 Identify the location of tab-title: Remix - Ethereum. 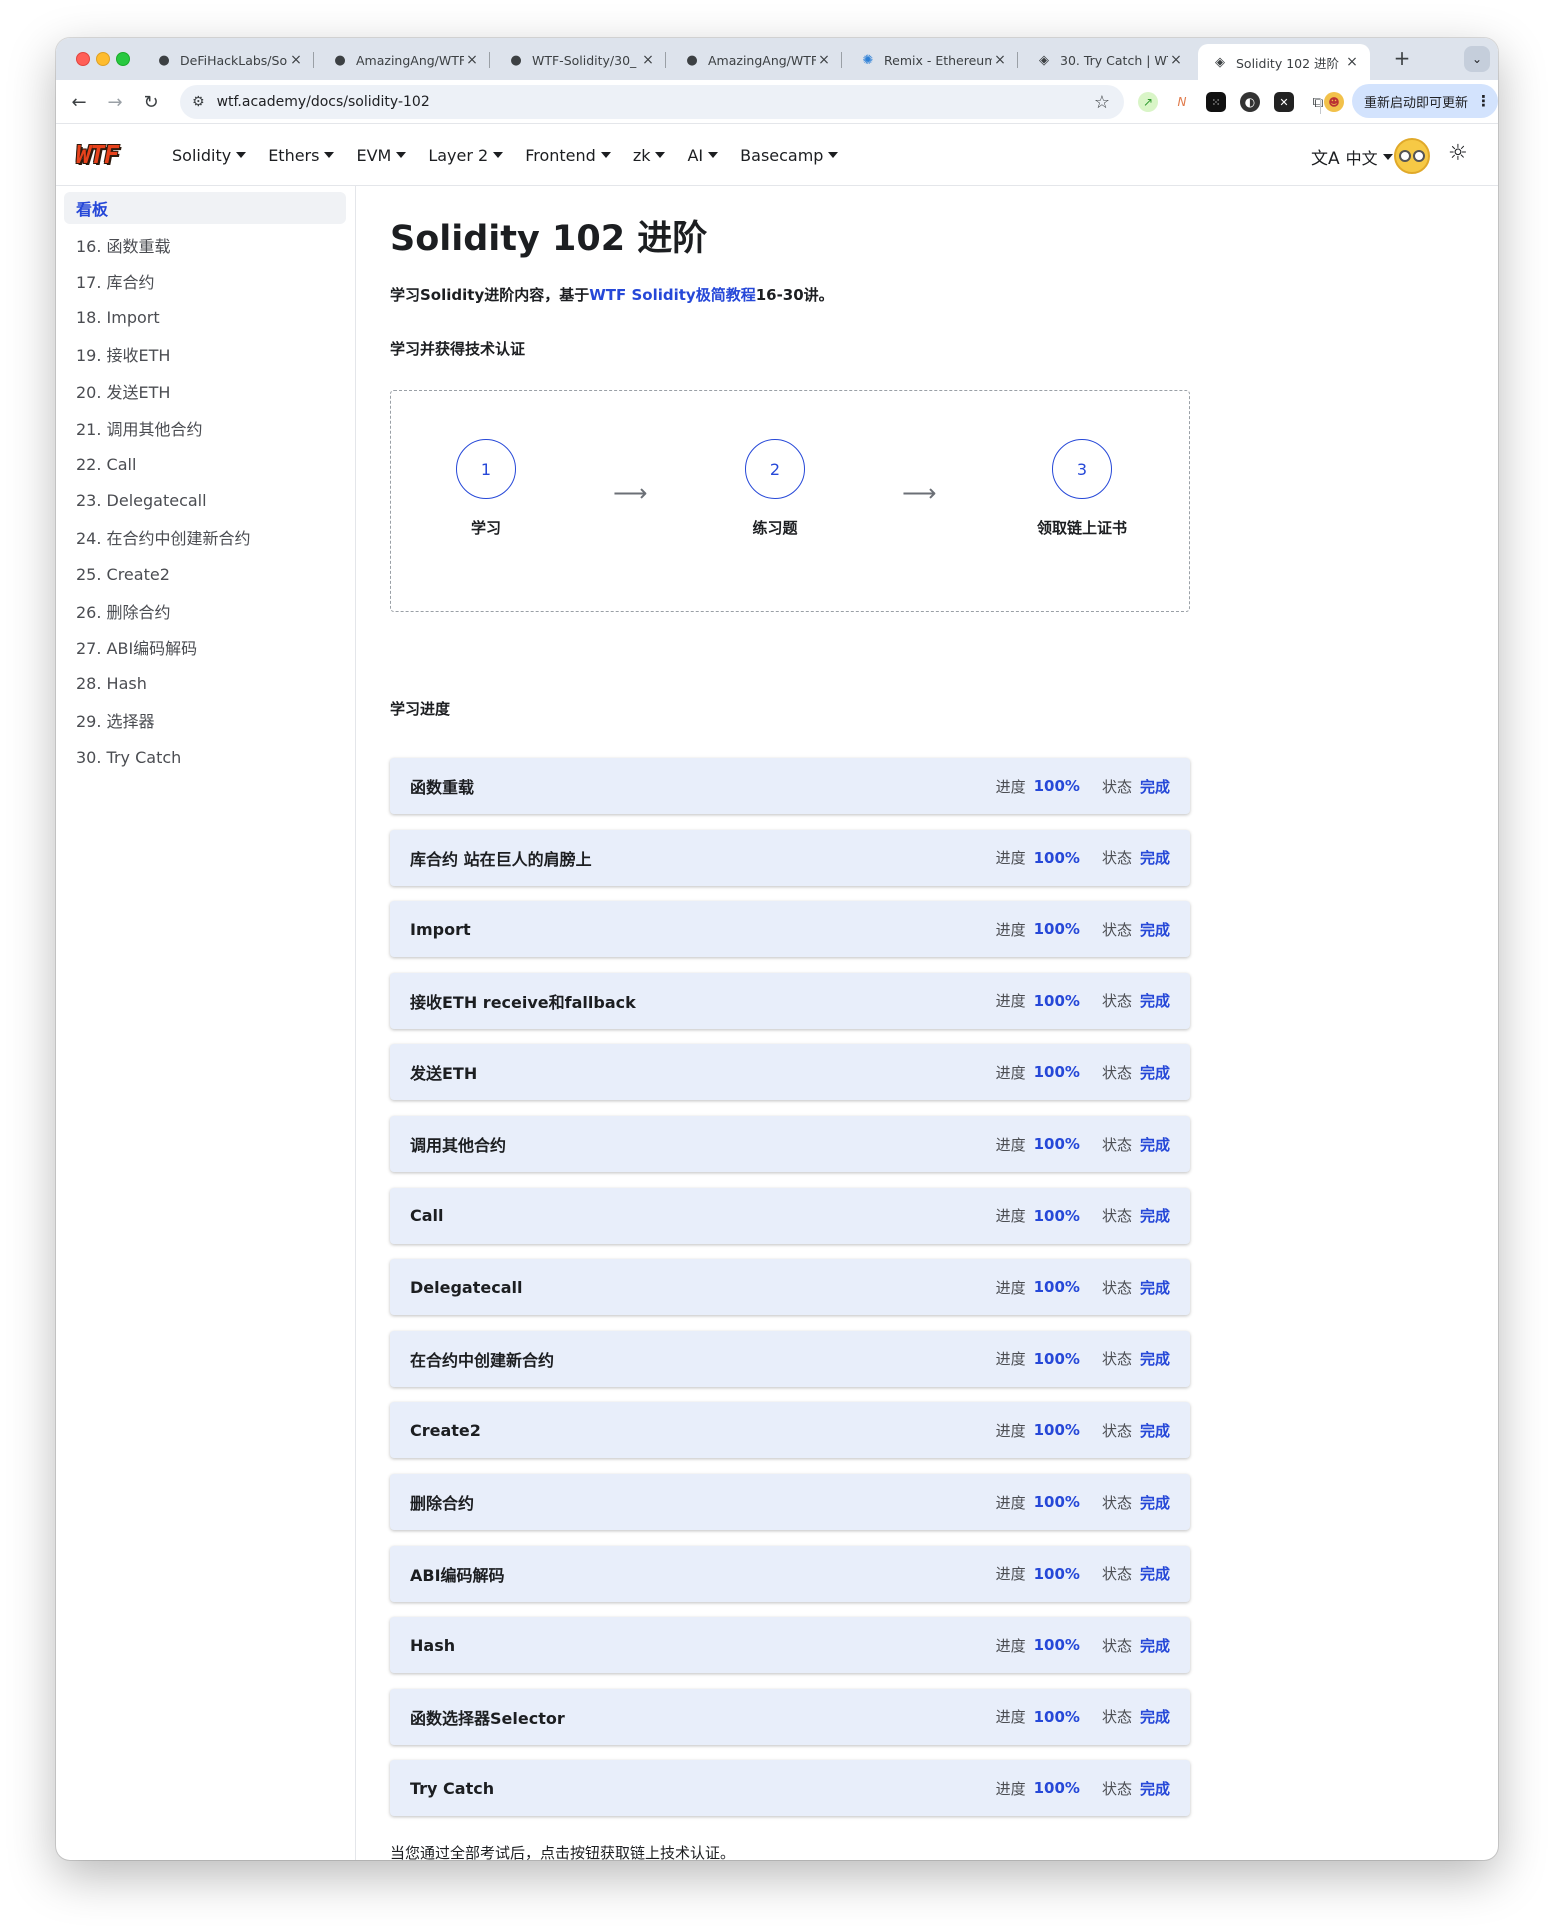
(938, 60).